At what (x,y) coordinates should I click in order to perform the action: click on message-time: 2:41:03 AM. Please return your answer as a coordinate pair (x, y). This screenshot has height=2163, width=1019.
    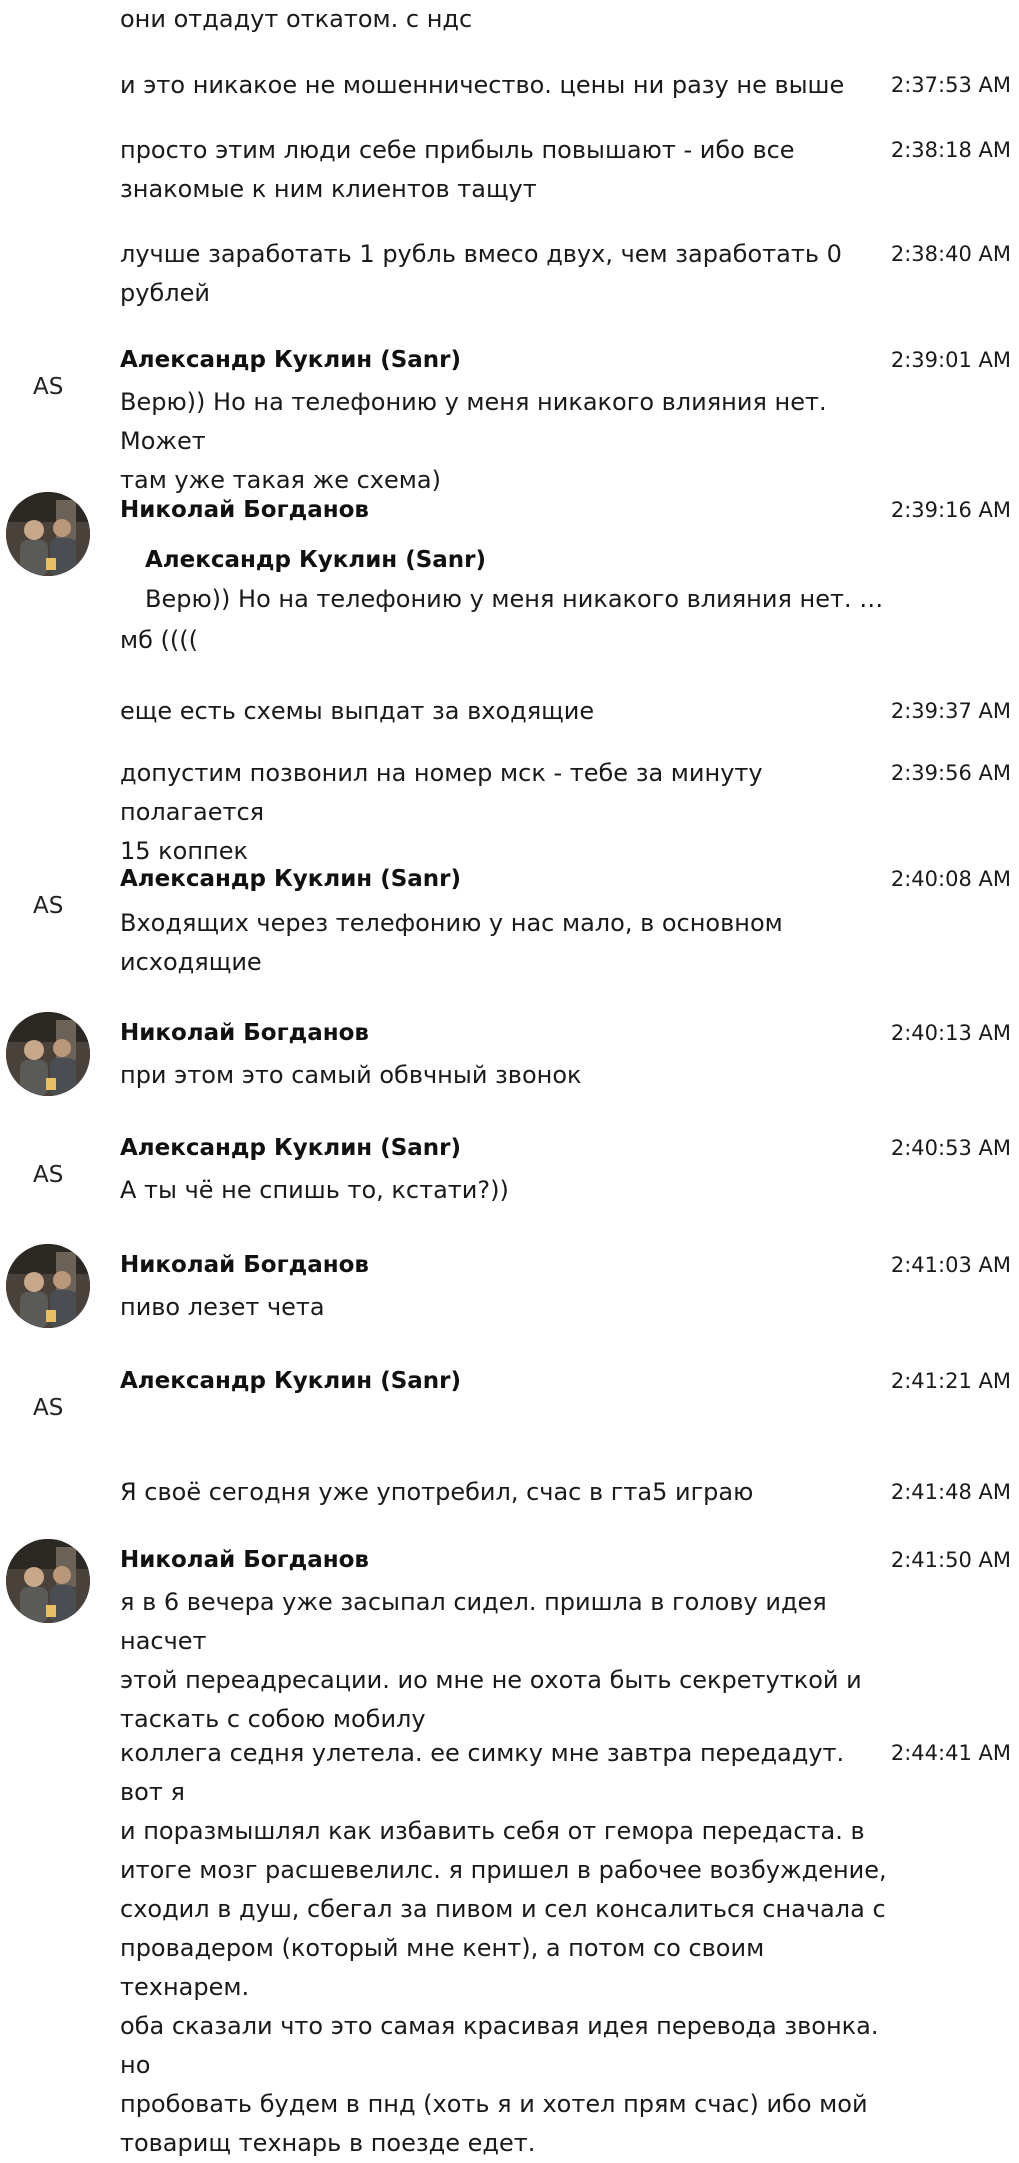
    Looking at the image, I should click on (950, 1265).